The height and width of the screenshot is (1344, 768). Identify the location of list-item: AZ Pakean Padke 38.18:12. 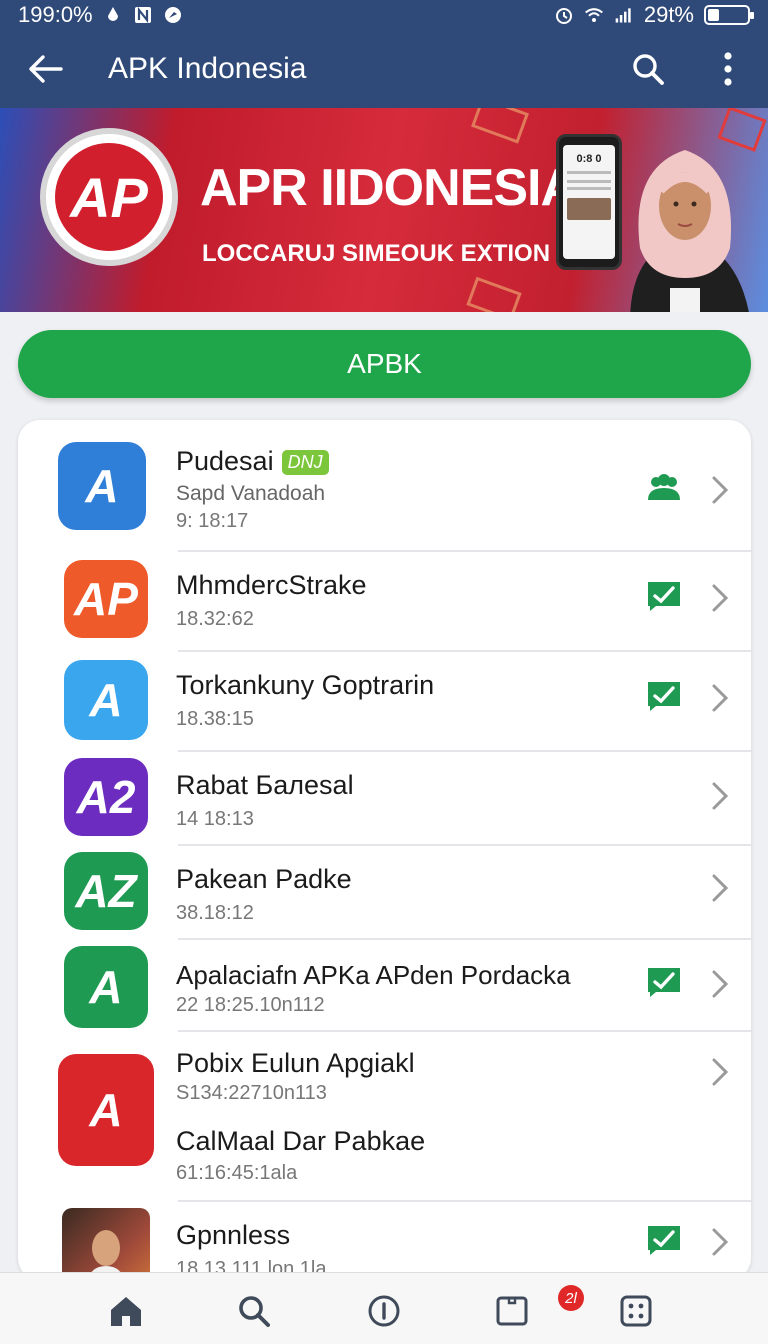
(384, 893).